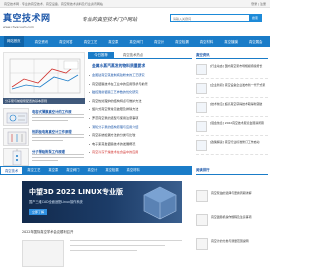 This screenshot has height=267, width=320. I want to click on nav-item-process: 真空工艺, so click(91, 41).